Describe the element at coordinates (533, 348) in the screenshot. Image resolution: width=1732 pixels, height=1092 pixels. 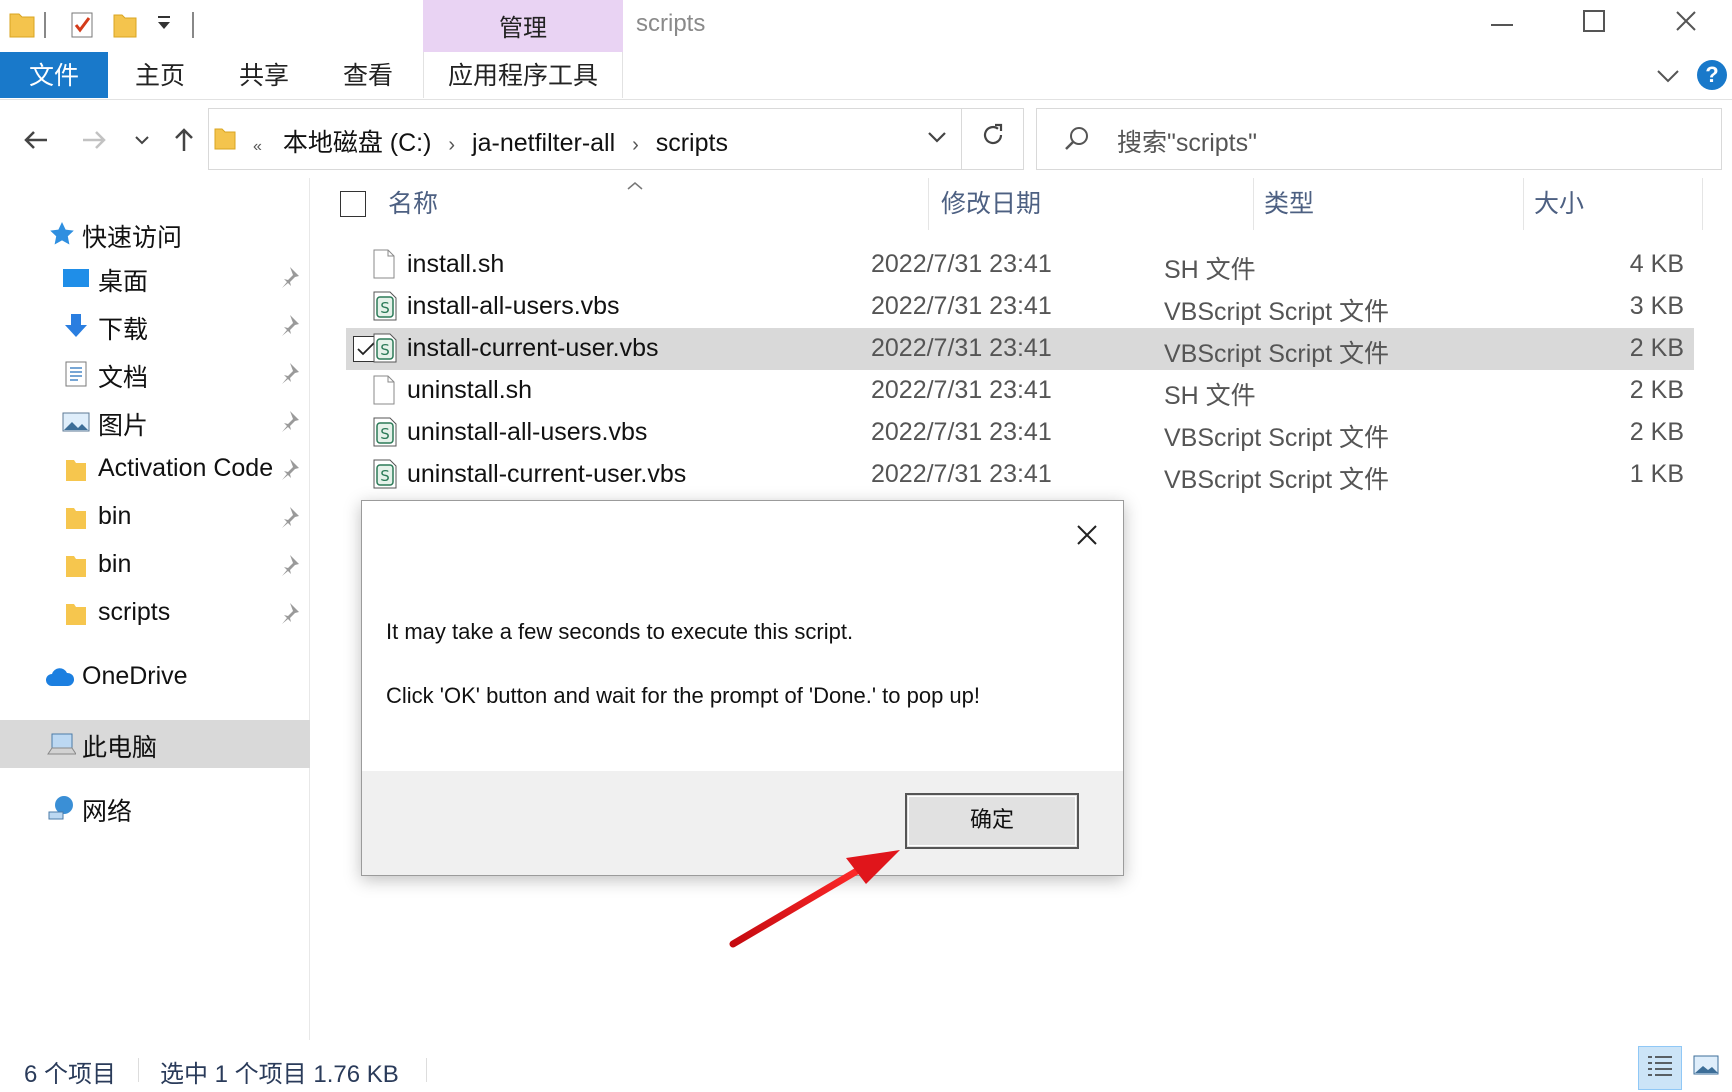
I see `file-name: install-current-user.vbs` at that location.